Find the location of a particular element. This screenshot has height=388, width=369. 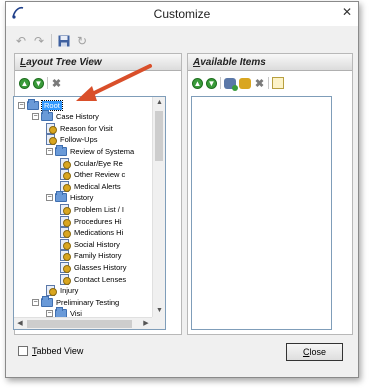

tree-leaf-item: Medications Hi is located at coordinates (91, 233).